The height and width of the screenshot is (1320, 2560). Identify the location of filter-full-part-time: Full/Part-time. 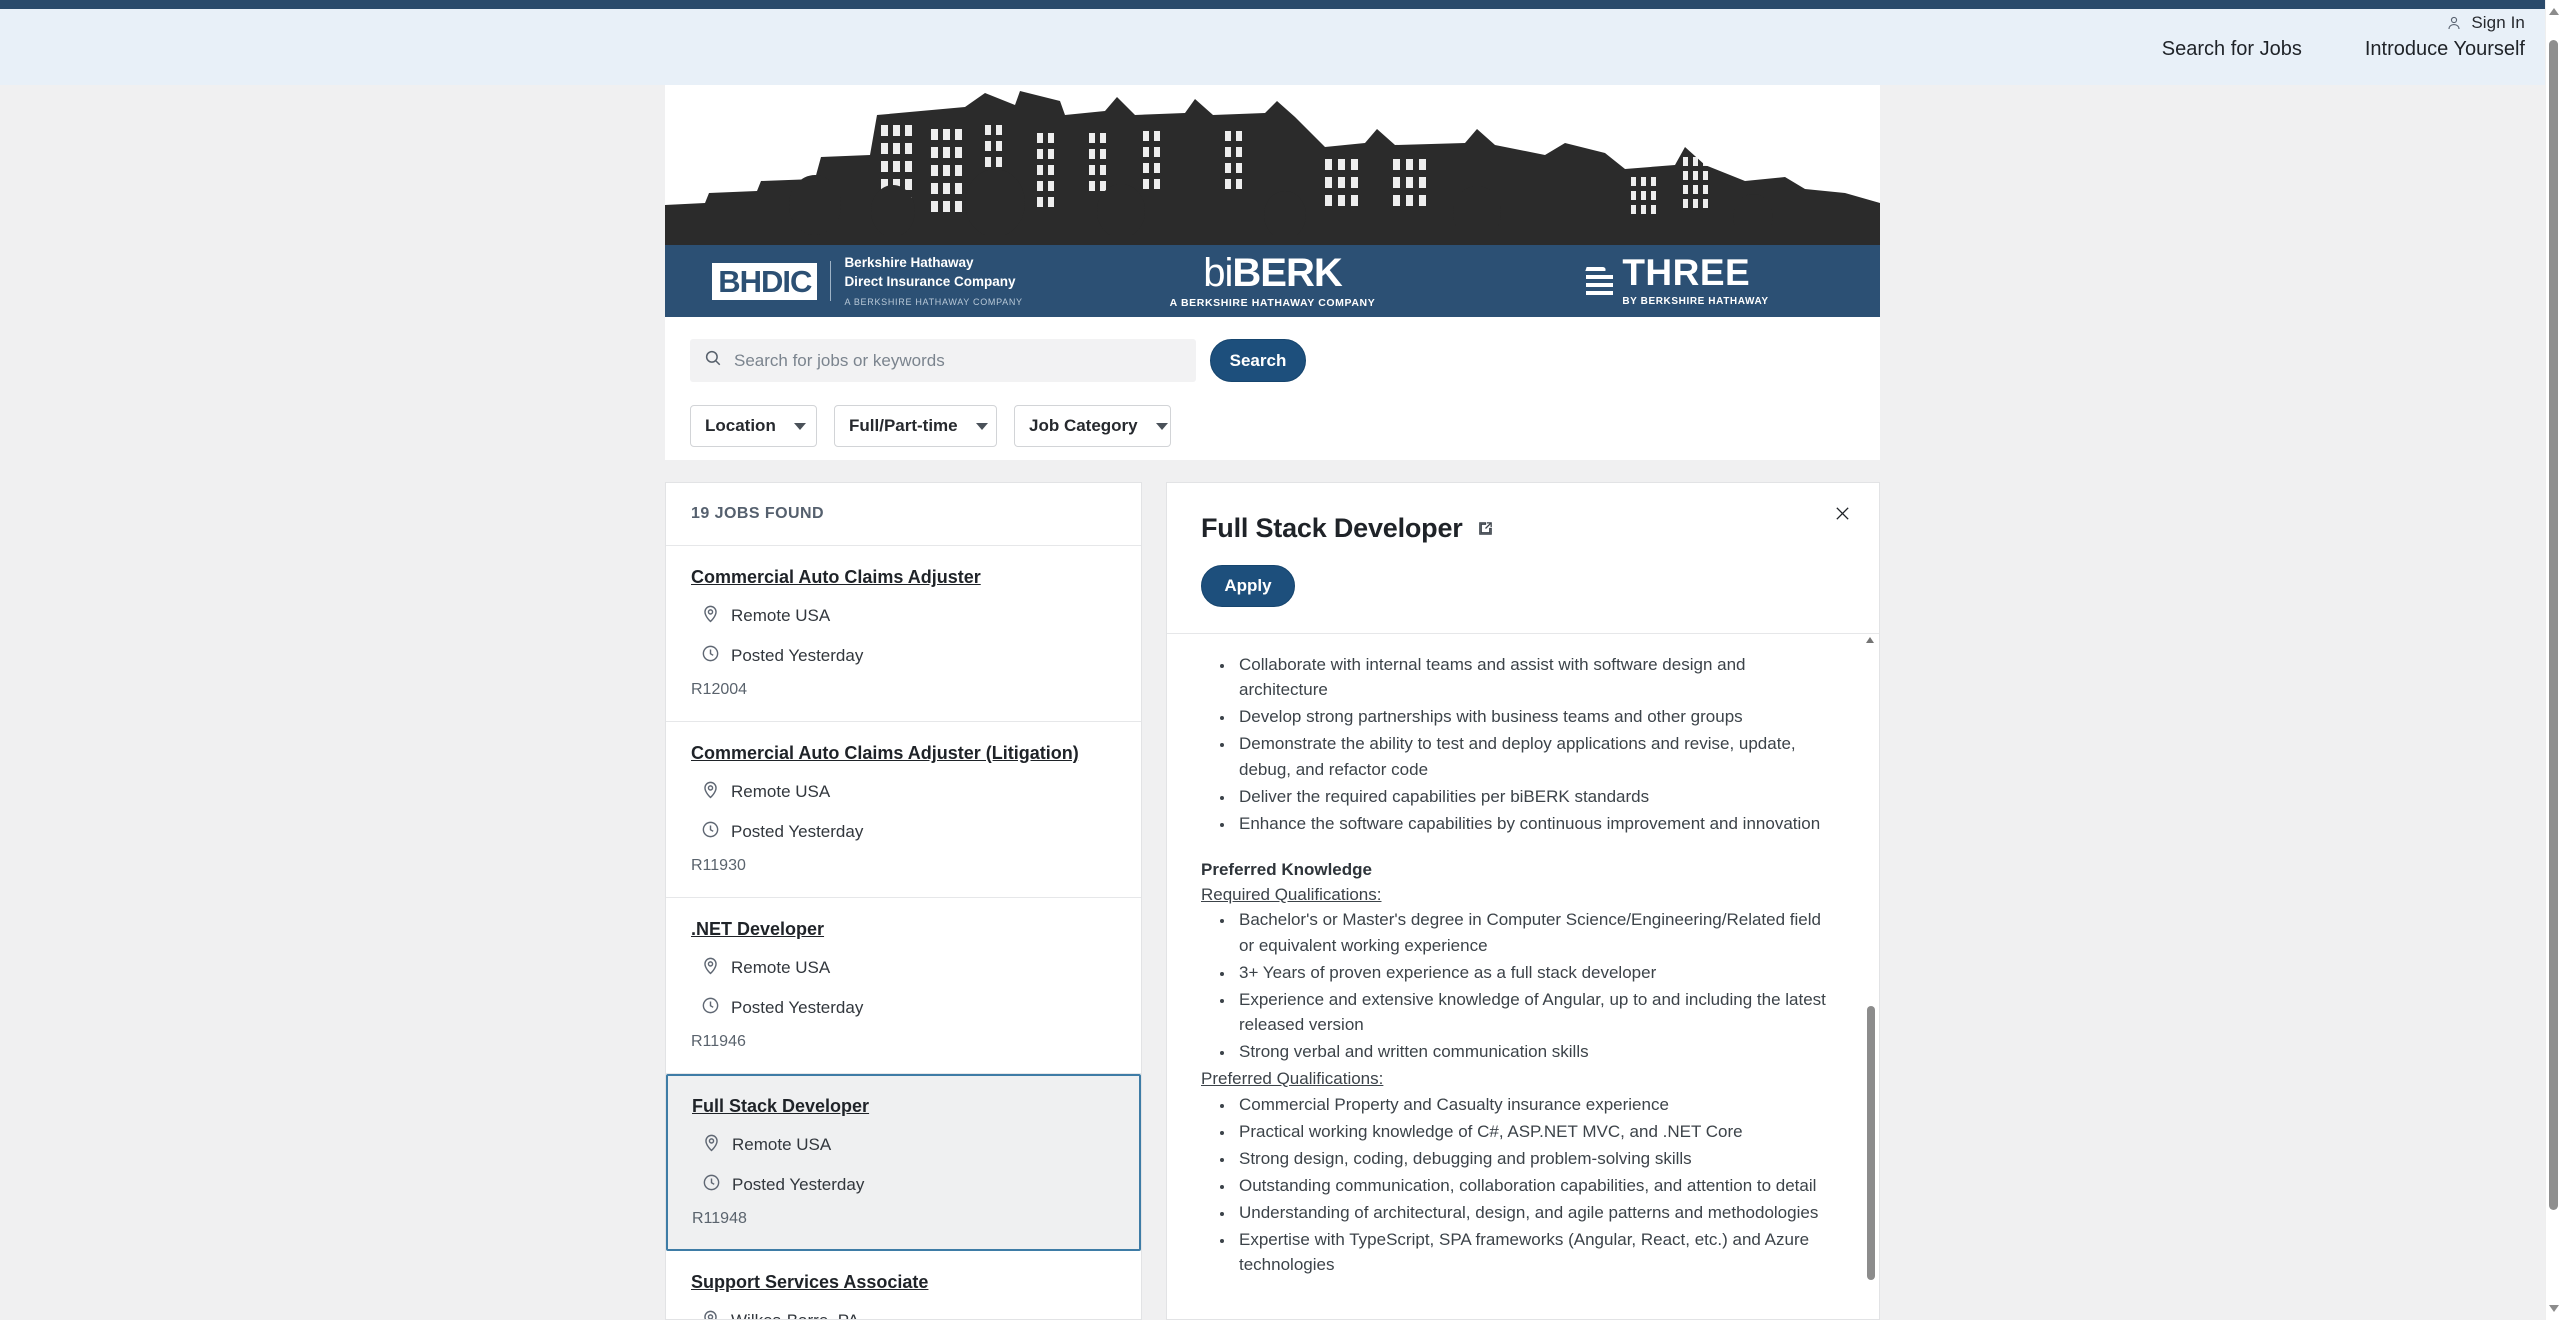
(915, 426).